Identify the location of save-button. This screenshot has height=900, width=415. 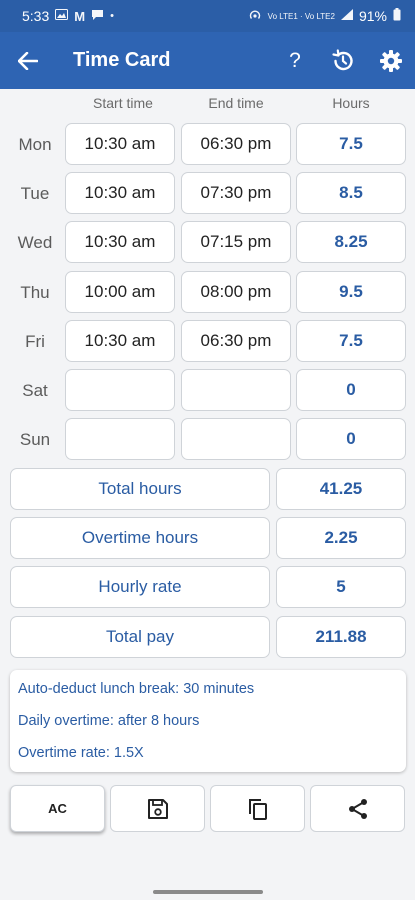
(157, 808).